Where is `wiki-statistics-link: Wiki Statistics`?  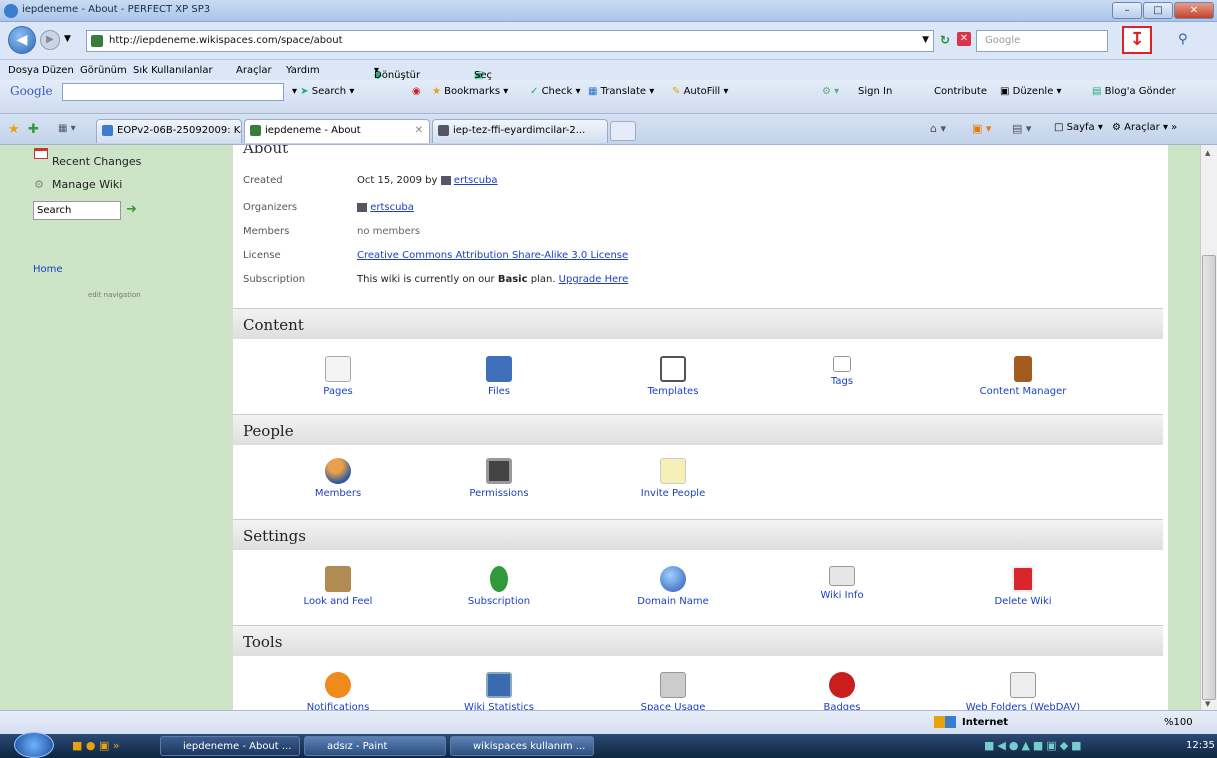
wiki-statistics-link: Wiki Statistics is located at coordinates (499, 706).